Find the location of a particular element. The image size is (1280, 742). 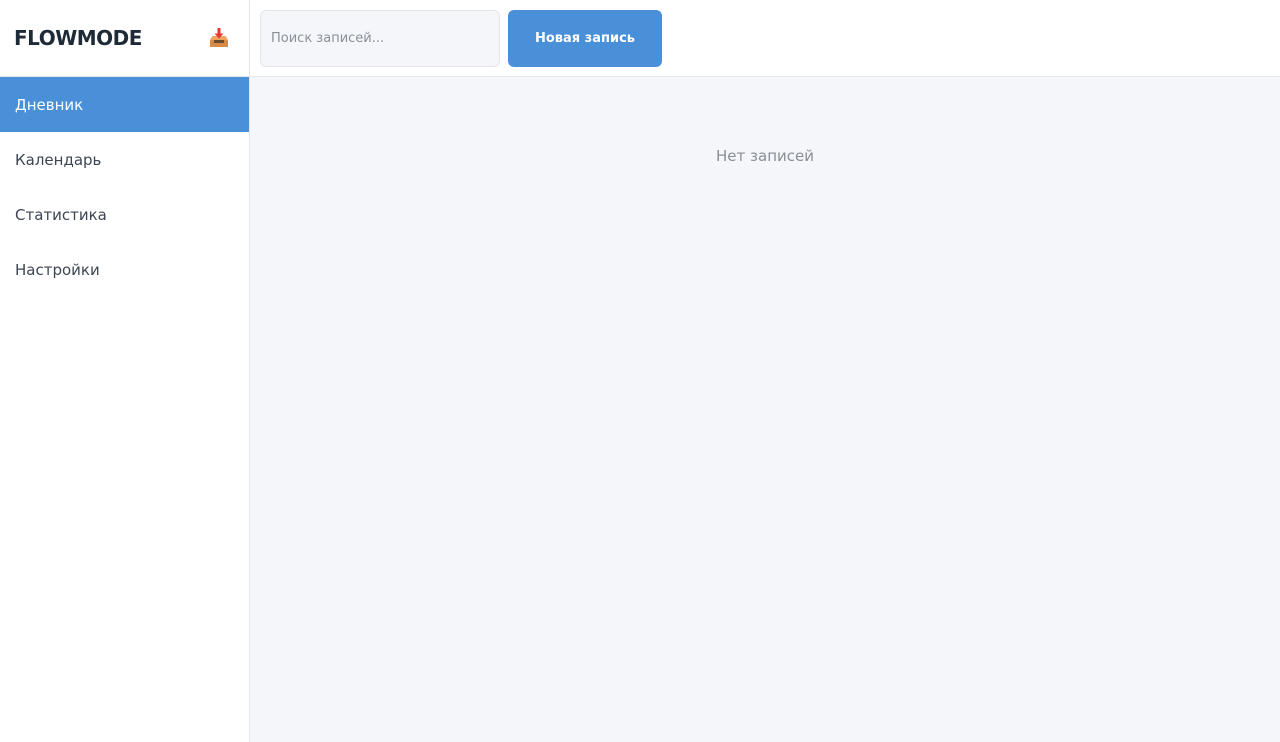

sidebar-item-diary: Дневник is located at coordinates (124, 104).